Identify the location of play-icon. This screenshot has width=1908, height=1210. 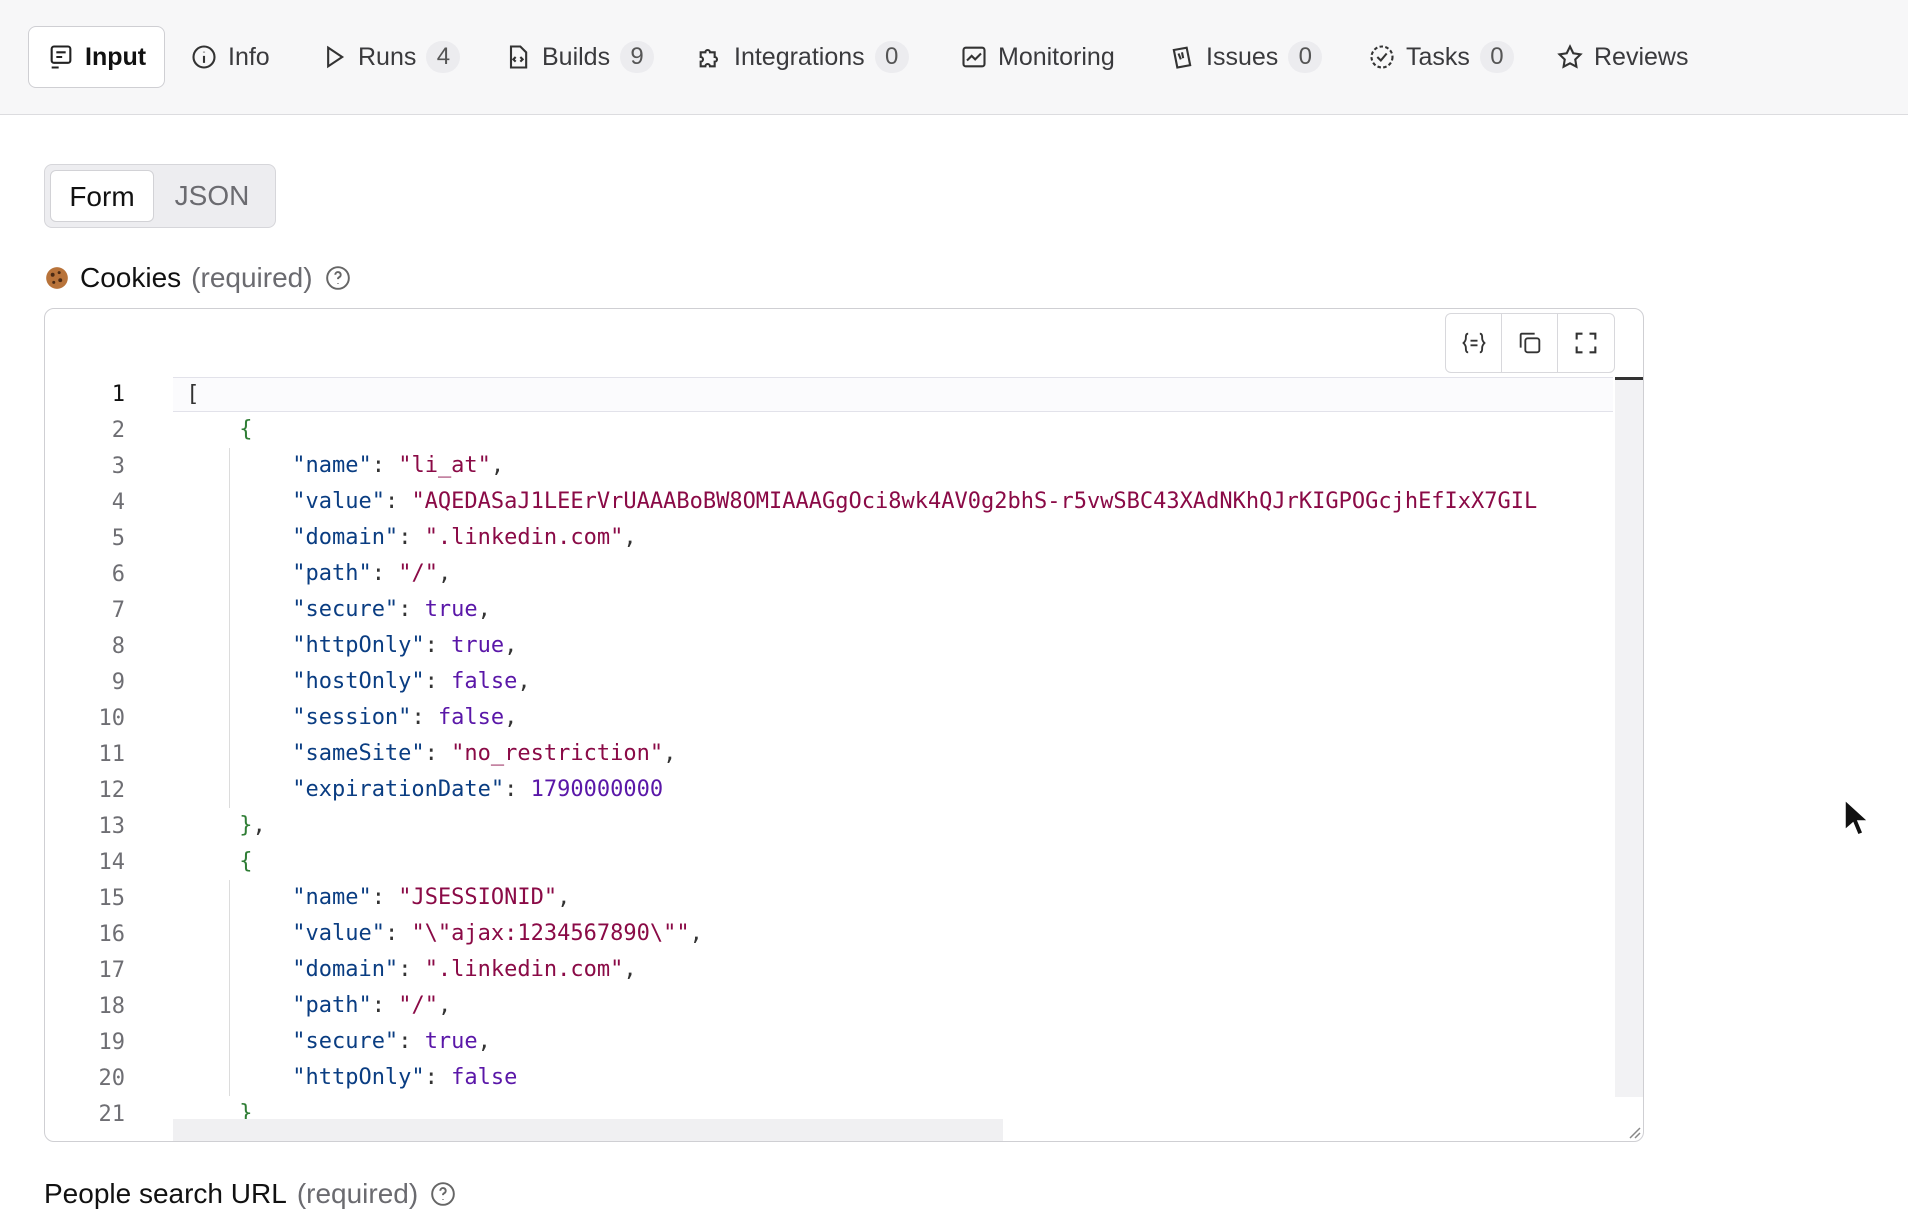
(336, 57).